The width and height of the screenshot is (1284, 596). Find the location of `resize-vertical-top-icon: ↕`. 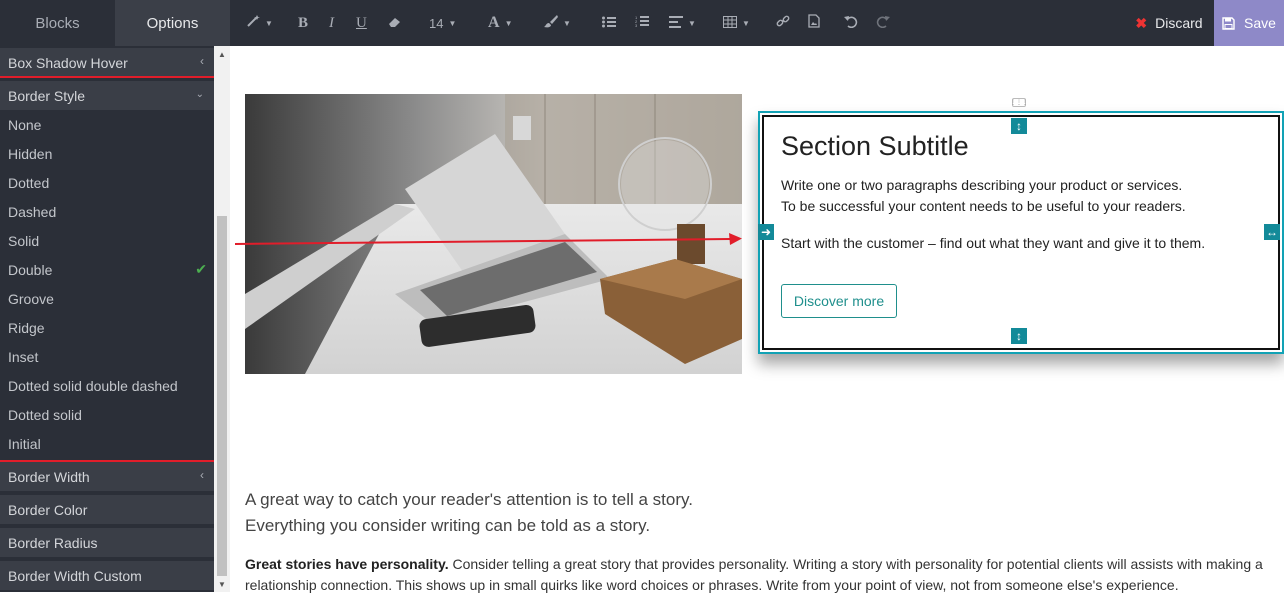

resize-vertical-top-icon: ↕ is located at coordinates (1019, 126).